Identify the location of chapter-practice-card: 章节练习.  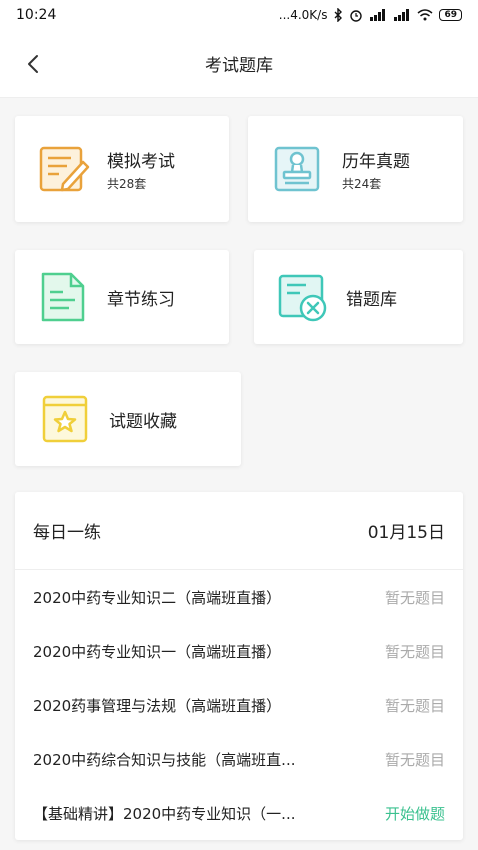
(122, 297).